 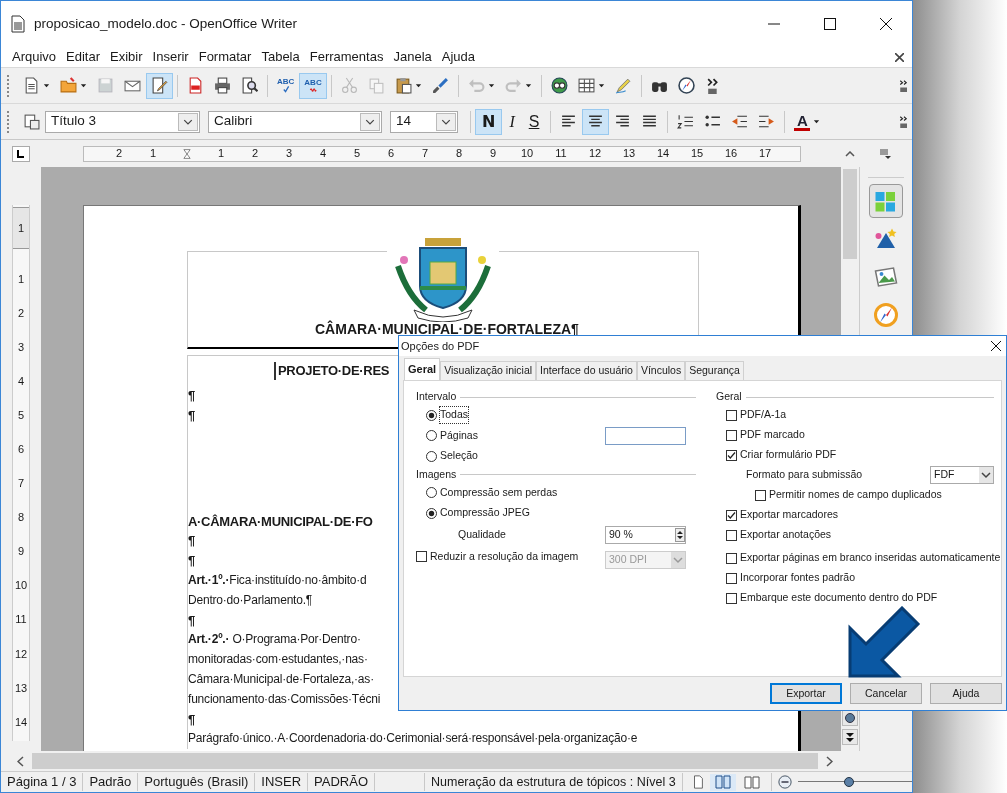 What do you see at coordinates (412, 57) in the screenshot?
I see `menu-item: Janela` at bounding box center [412, 57].